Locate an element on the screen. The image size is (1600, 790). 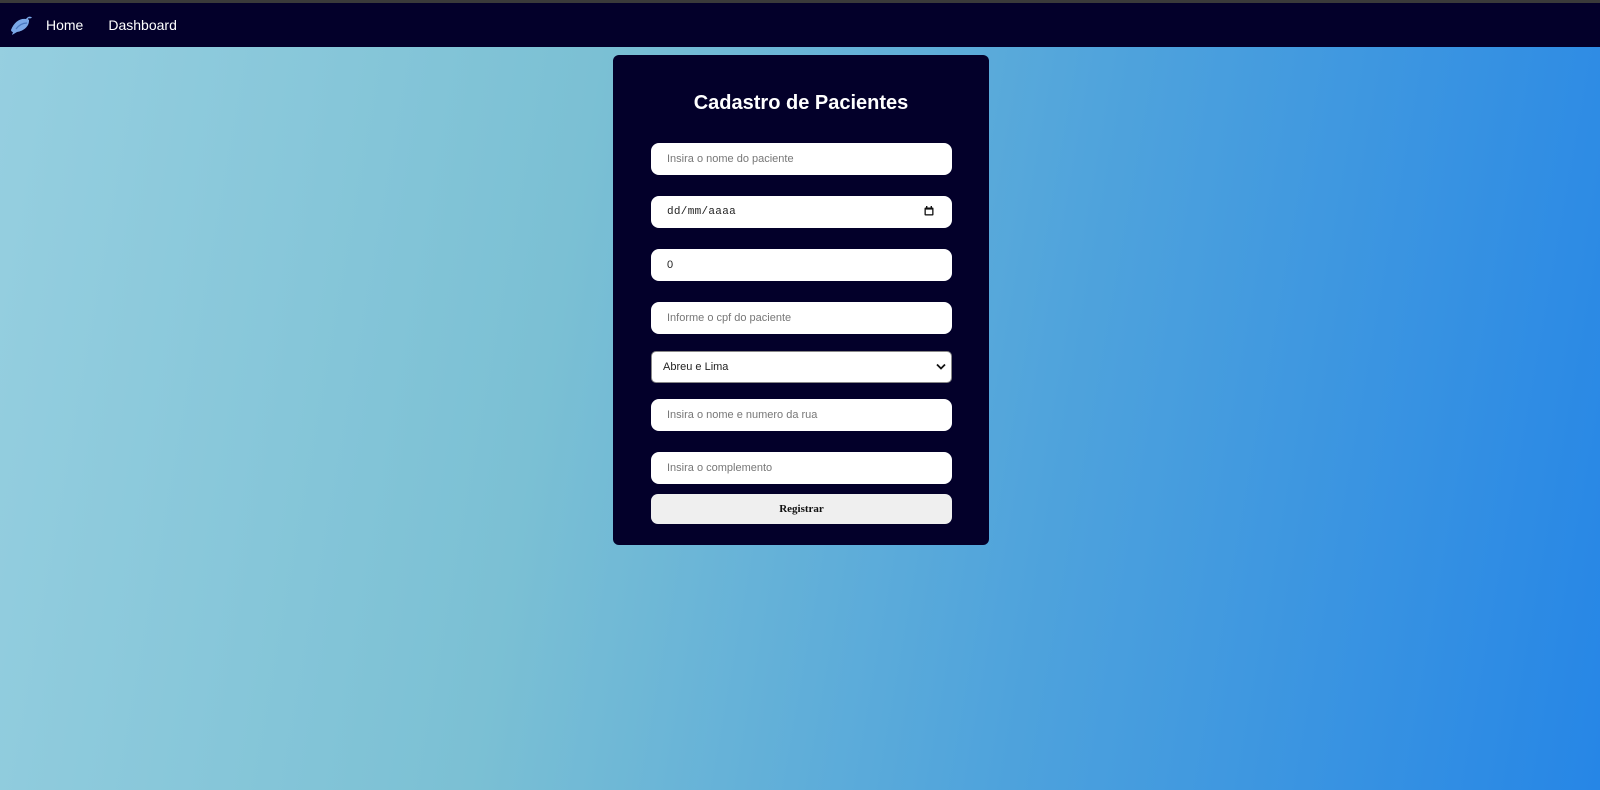
street-input: Insira o nome e numero da rua is located at coordinates (801, 415).